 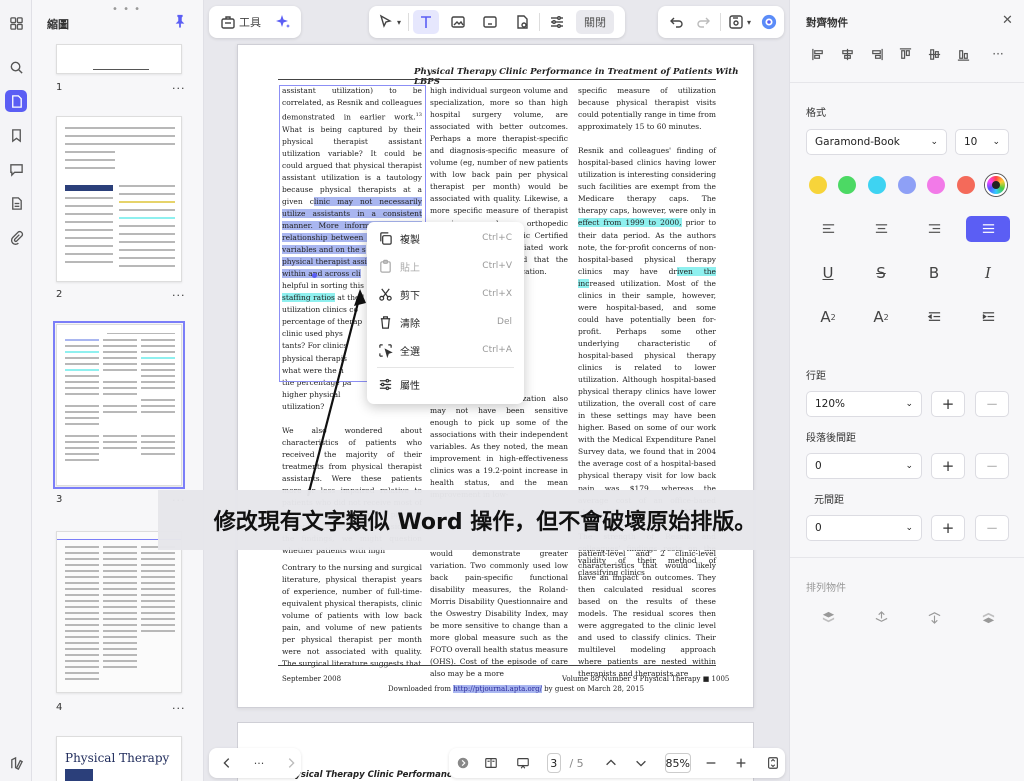 What do you see at coordinates (881, 229) in the screenshot?
I see `text-align-center-icon` at bounding box center [881, 229].